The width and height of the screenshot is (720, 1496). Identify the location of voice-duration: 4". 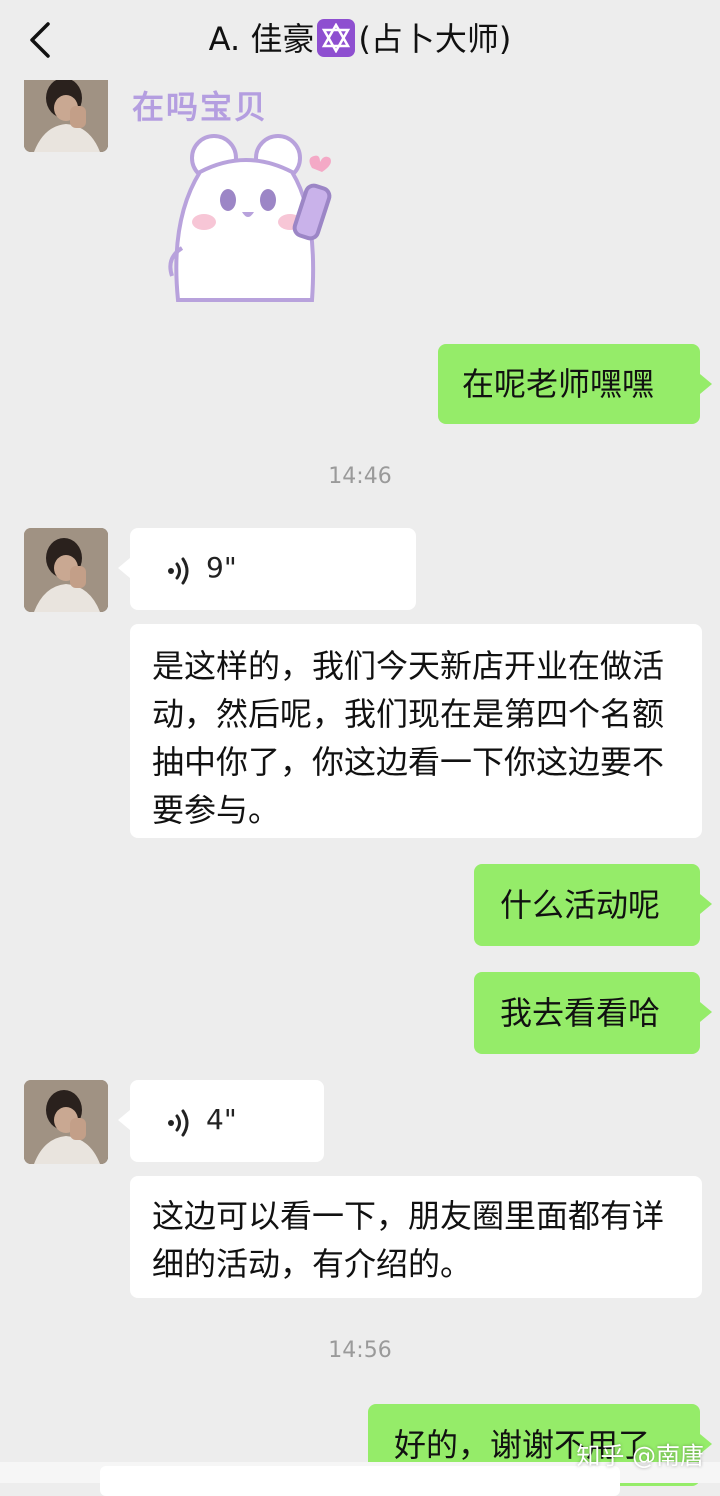
(221, 1119).